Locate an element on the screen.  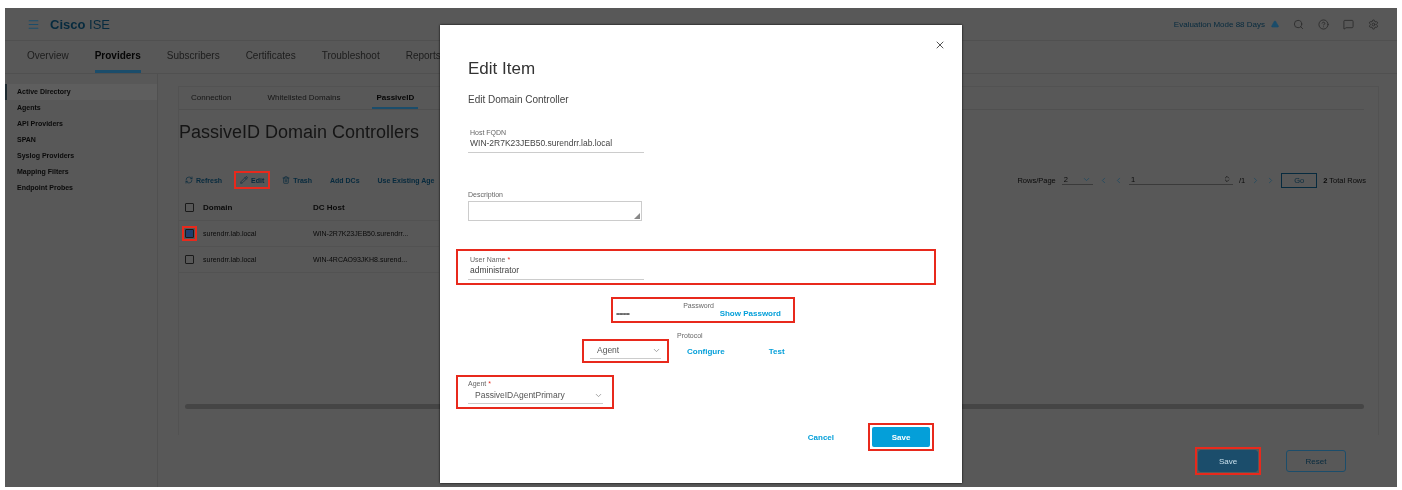
nav-tab: Certificates is located at coordinates (270, 57).